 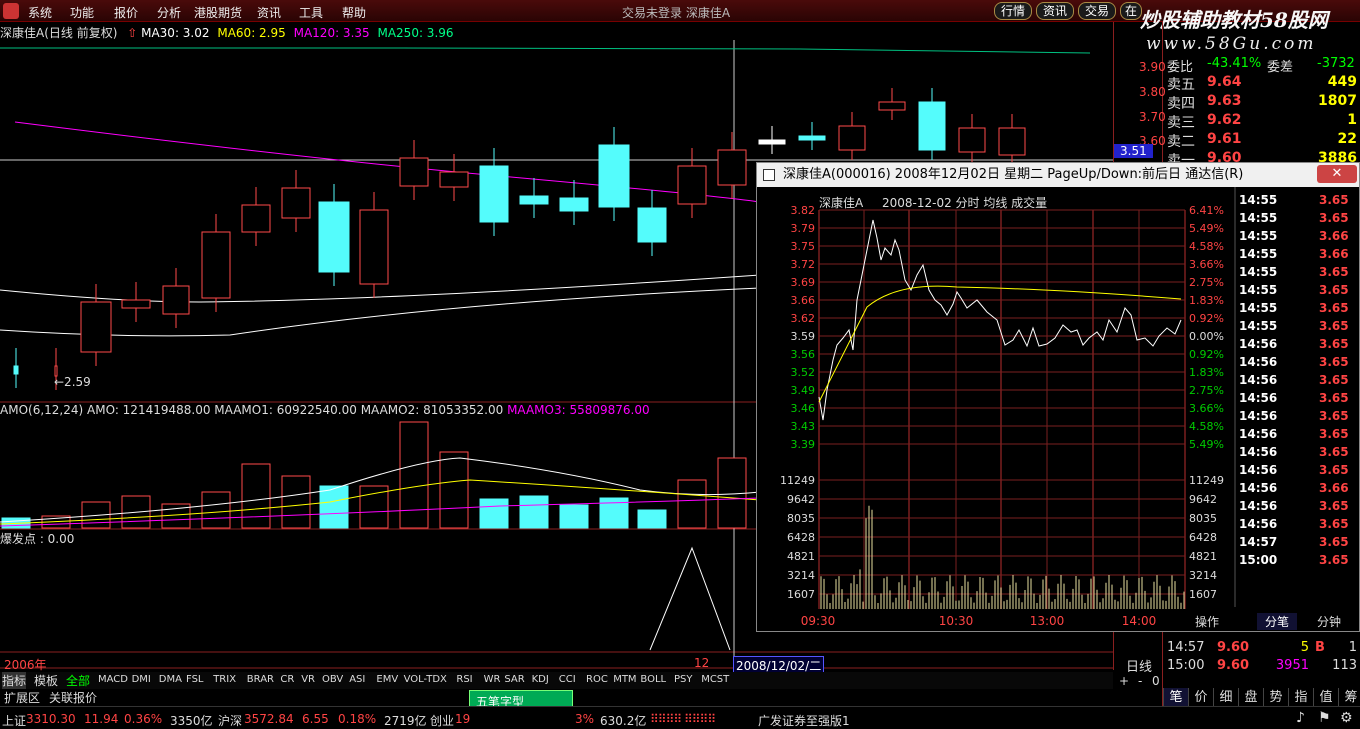 What do you see at coordinates (715, 679) in the screenshot?
I see `indicator-tab: MCST` at bounding box center [715, 679].